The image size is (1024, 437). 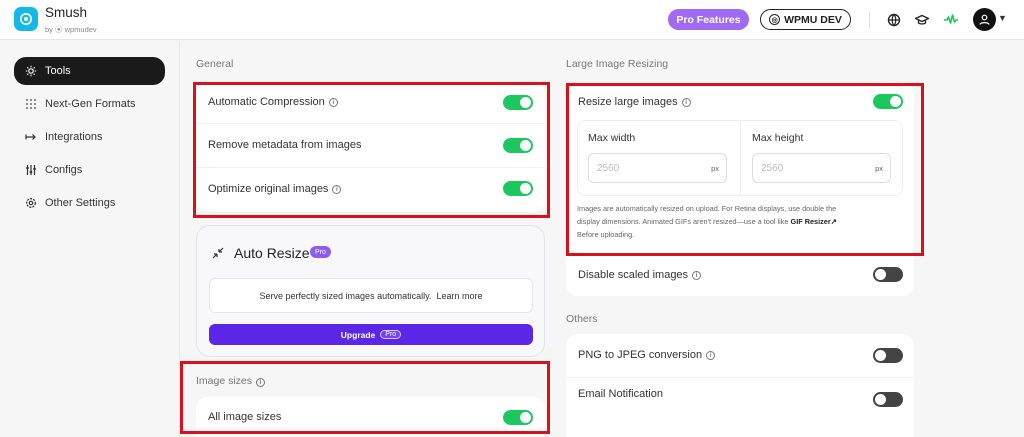 I want to click on pro-badge: Pro, so click(x=320, y=252).